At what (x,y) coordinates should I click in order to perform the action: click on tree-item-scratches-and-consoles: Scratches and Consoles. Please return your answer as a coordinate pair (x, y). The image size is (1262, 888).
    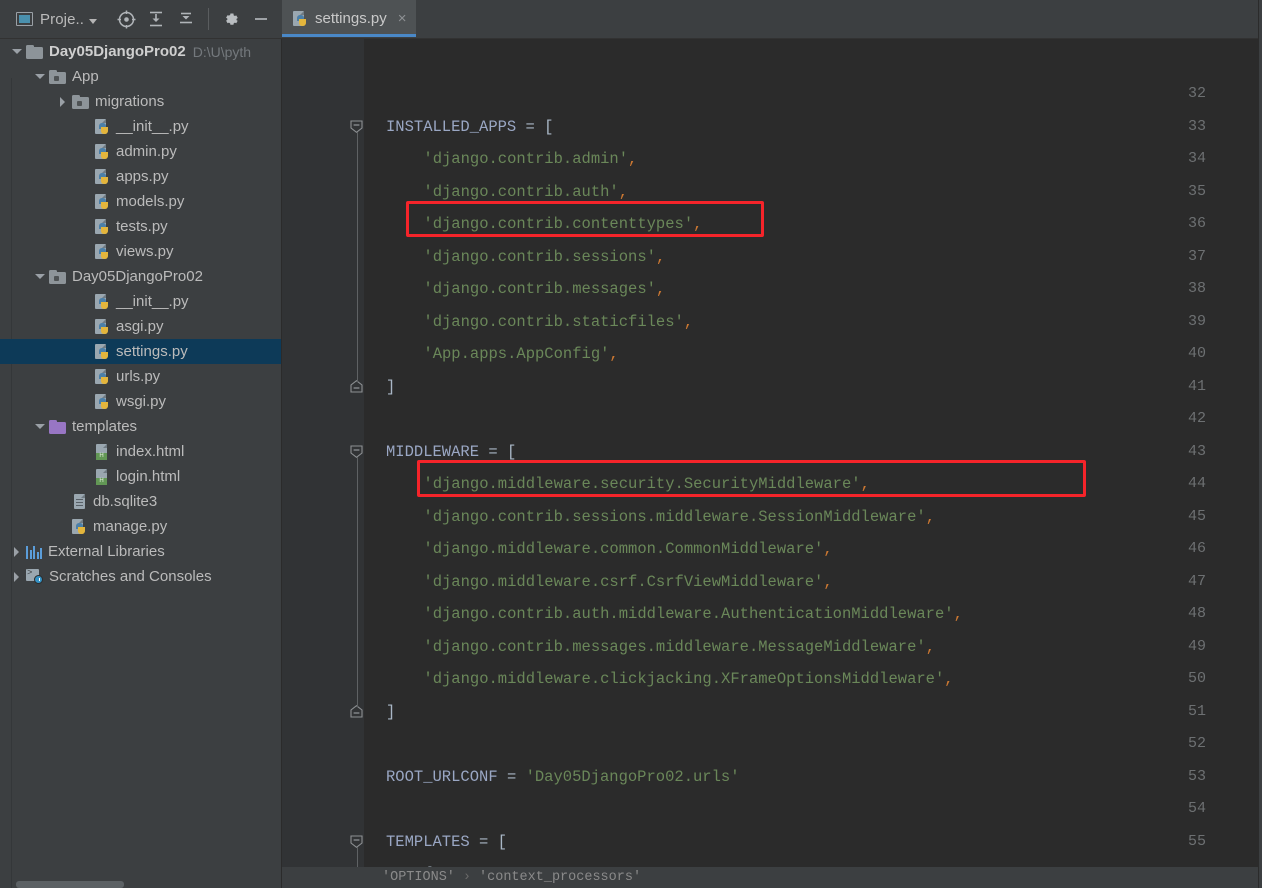
    Looking at the image, I should click on (140, 576).